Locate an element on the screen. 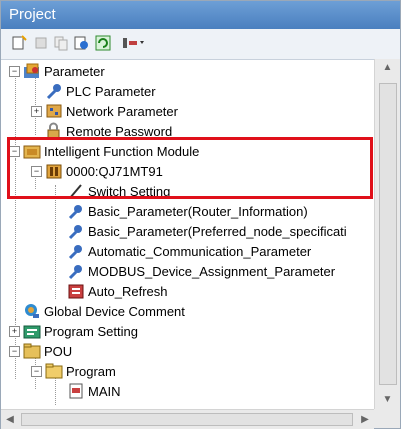 Image resolution: width=401 pixels, height=429 pixels. ladder-program-icon is located at coordinates (76, 391).